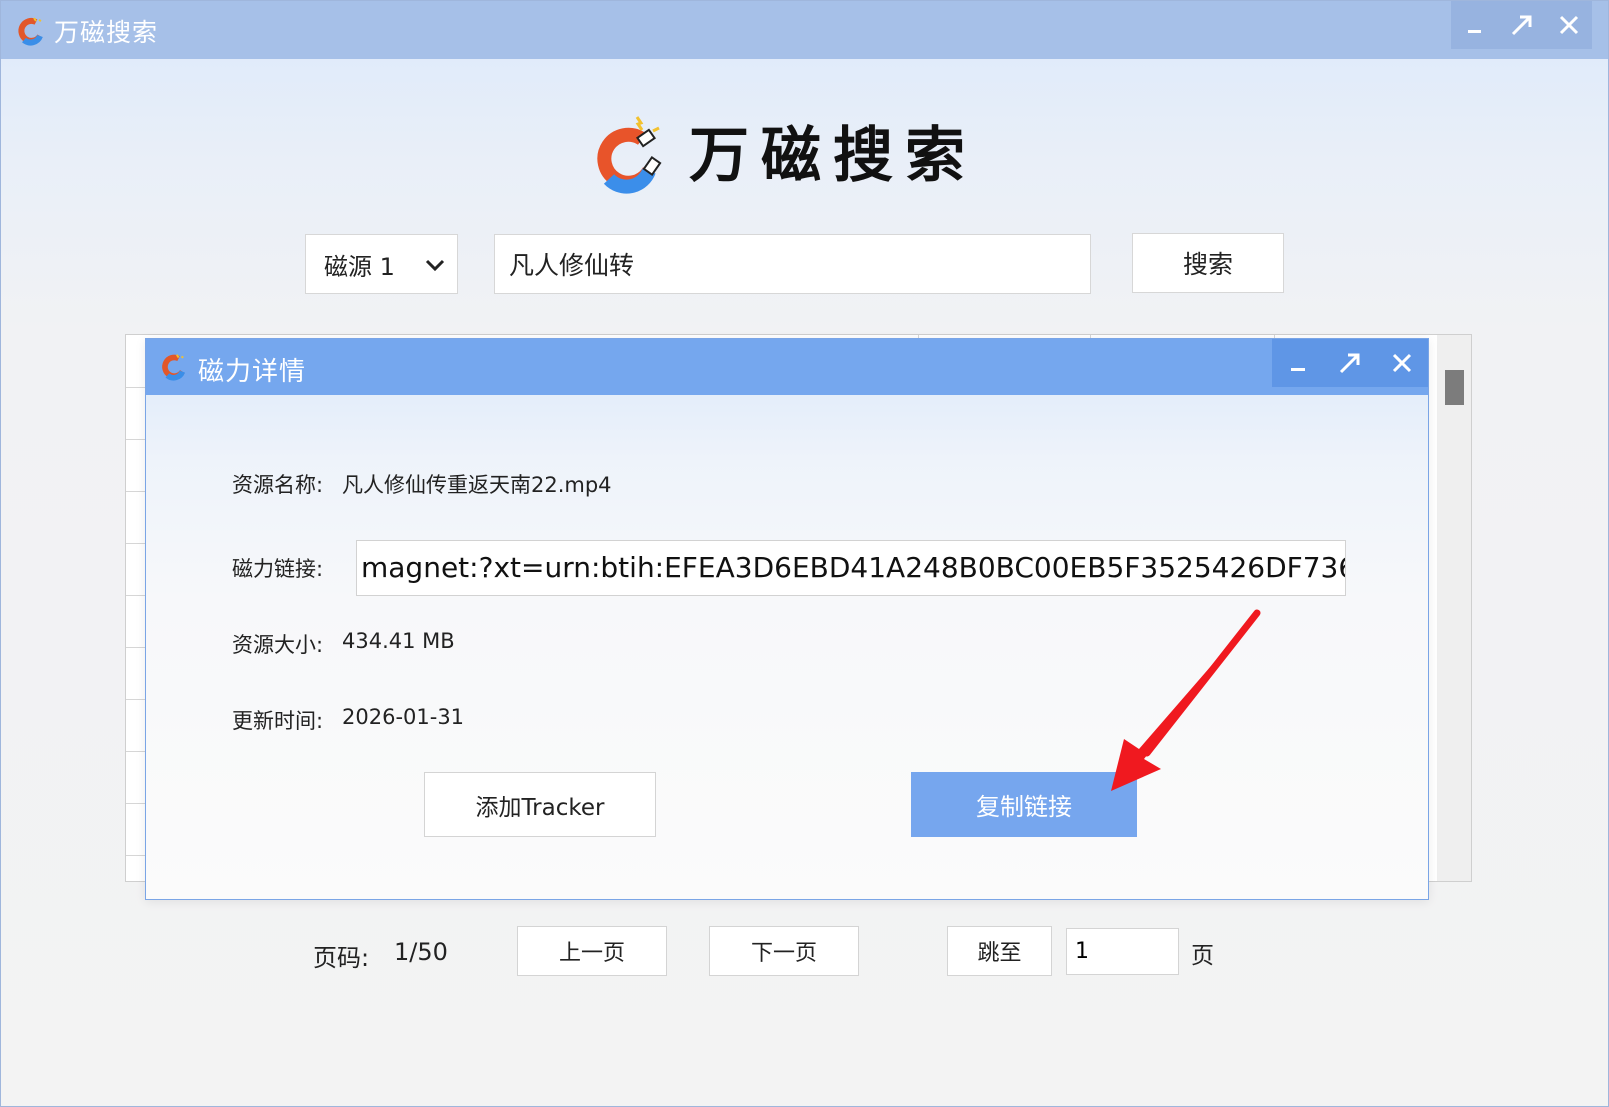 This screenshot has width=1609, height=1107. Describe the element at coordinates (787, 367) in the screenshot. I see `dialog-title-bar: 磁力详情` at that location.